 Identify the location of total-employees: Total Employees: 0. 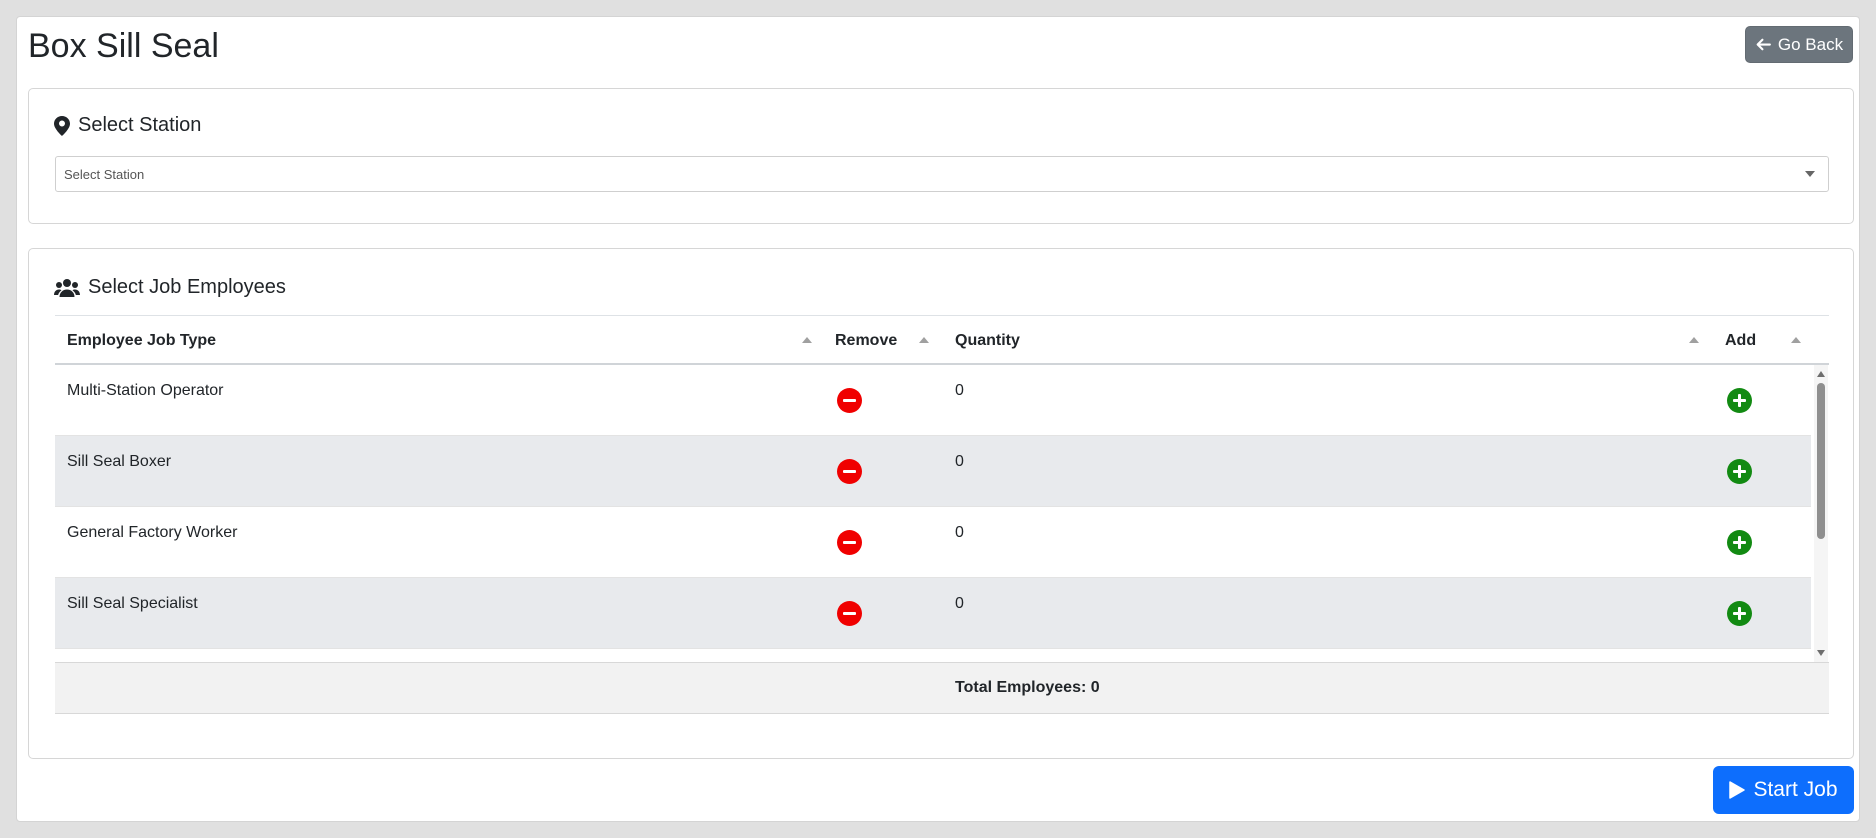
(1027, 687).